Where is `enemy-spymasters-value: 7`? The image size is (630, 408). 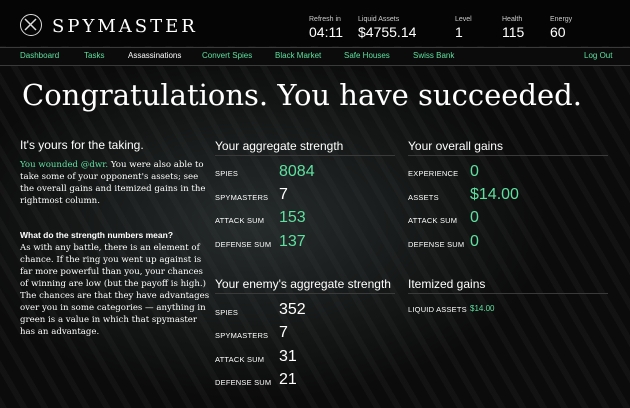 enemy-spymasters-value: 7 is located at coordinates (283, 332).